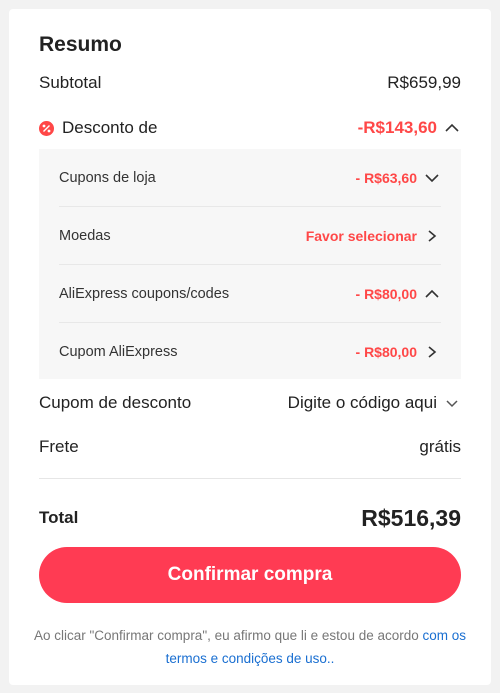 The height and width of the screenshot is (693, 500). Describe the element at coordinates (59, 446) in the screenshot. I see `shipping-label: Frete` at that location.